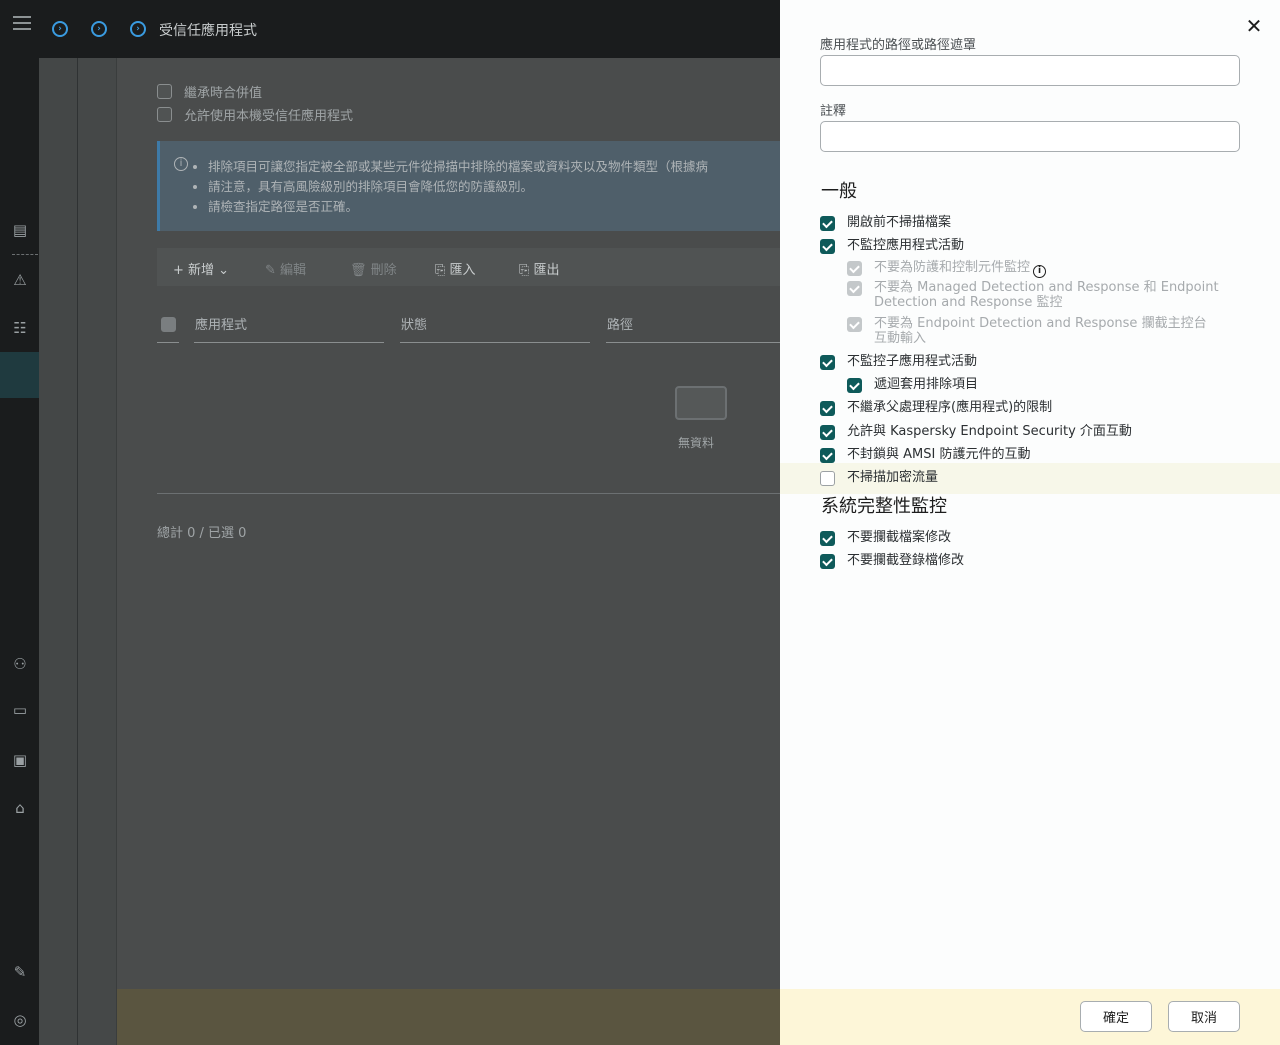 This screenshot has width=1280, height=1045. Describe the element at coordinates (947, 270) in the screenshot. I see `no-monitor-protection-option: 不要為防護和控制元件監控 i` at that location.